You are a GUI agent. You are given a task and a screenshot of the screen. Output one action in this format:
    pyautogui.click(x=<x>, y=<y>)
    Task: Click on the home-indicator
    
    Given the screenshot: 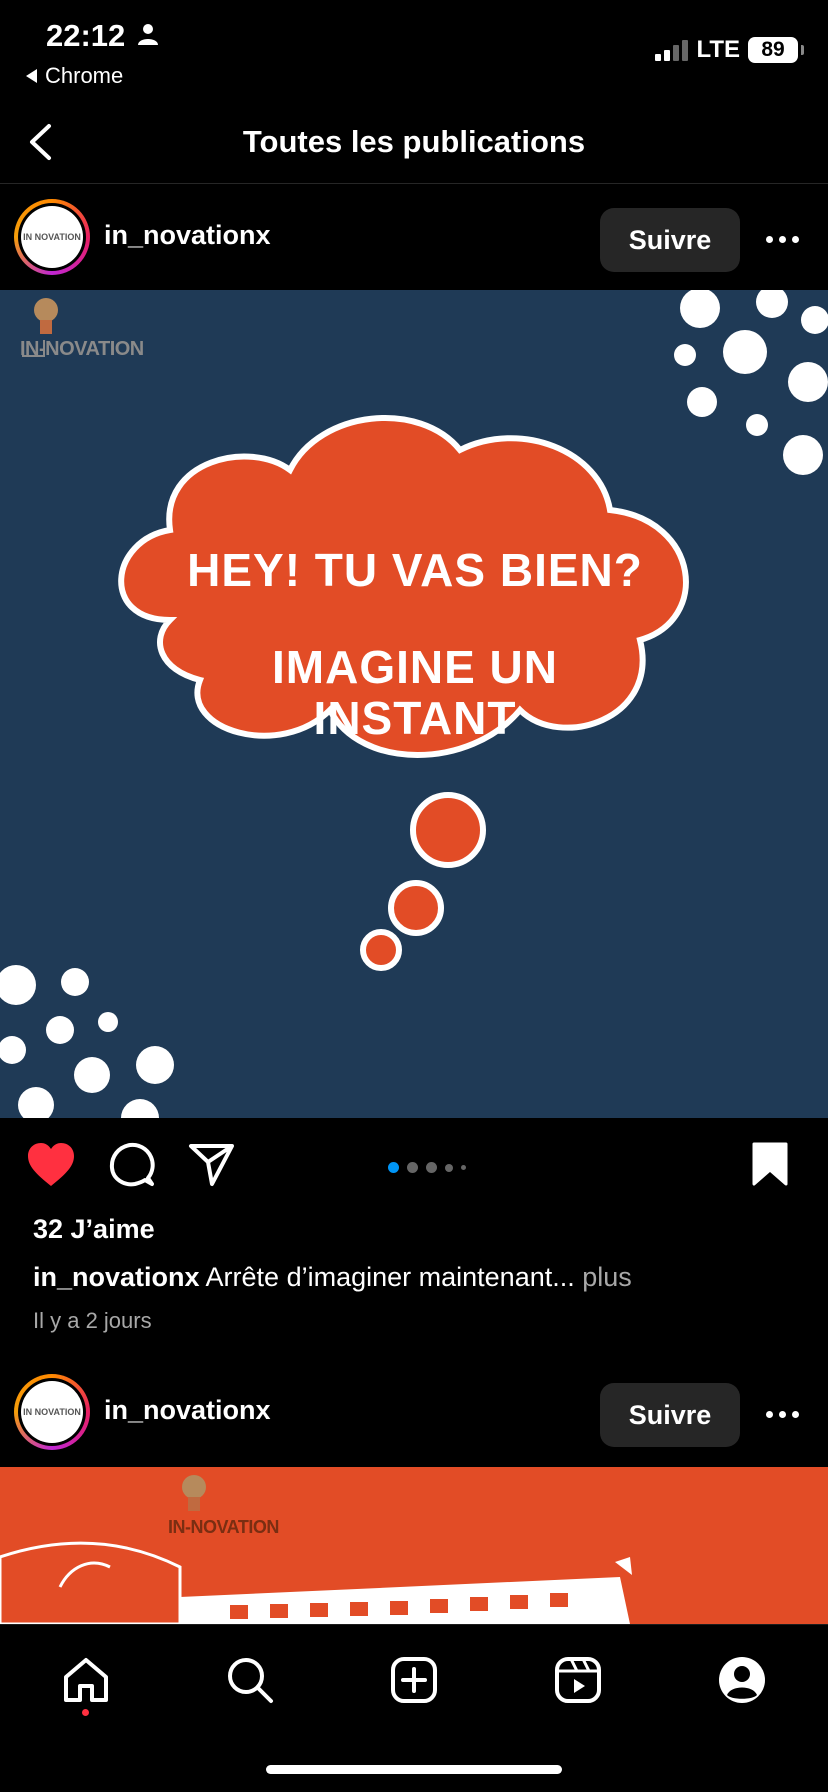 What is the action you would take?
    pyautogui.click(x=414, y=1769)
    